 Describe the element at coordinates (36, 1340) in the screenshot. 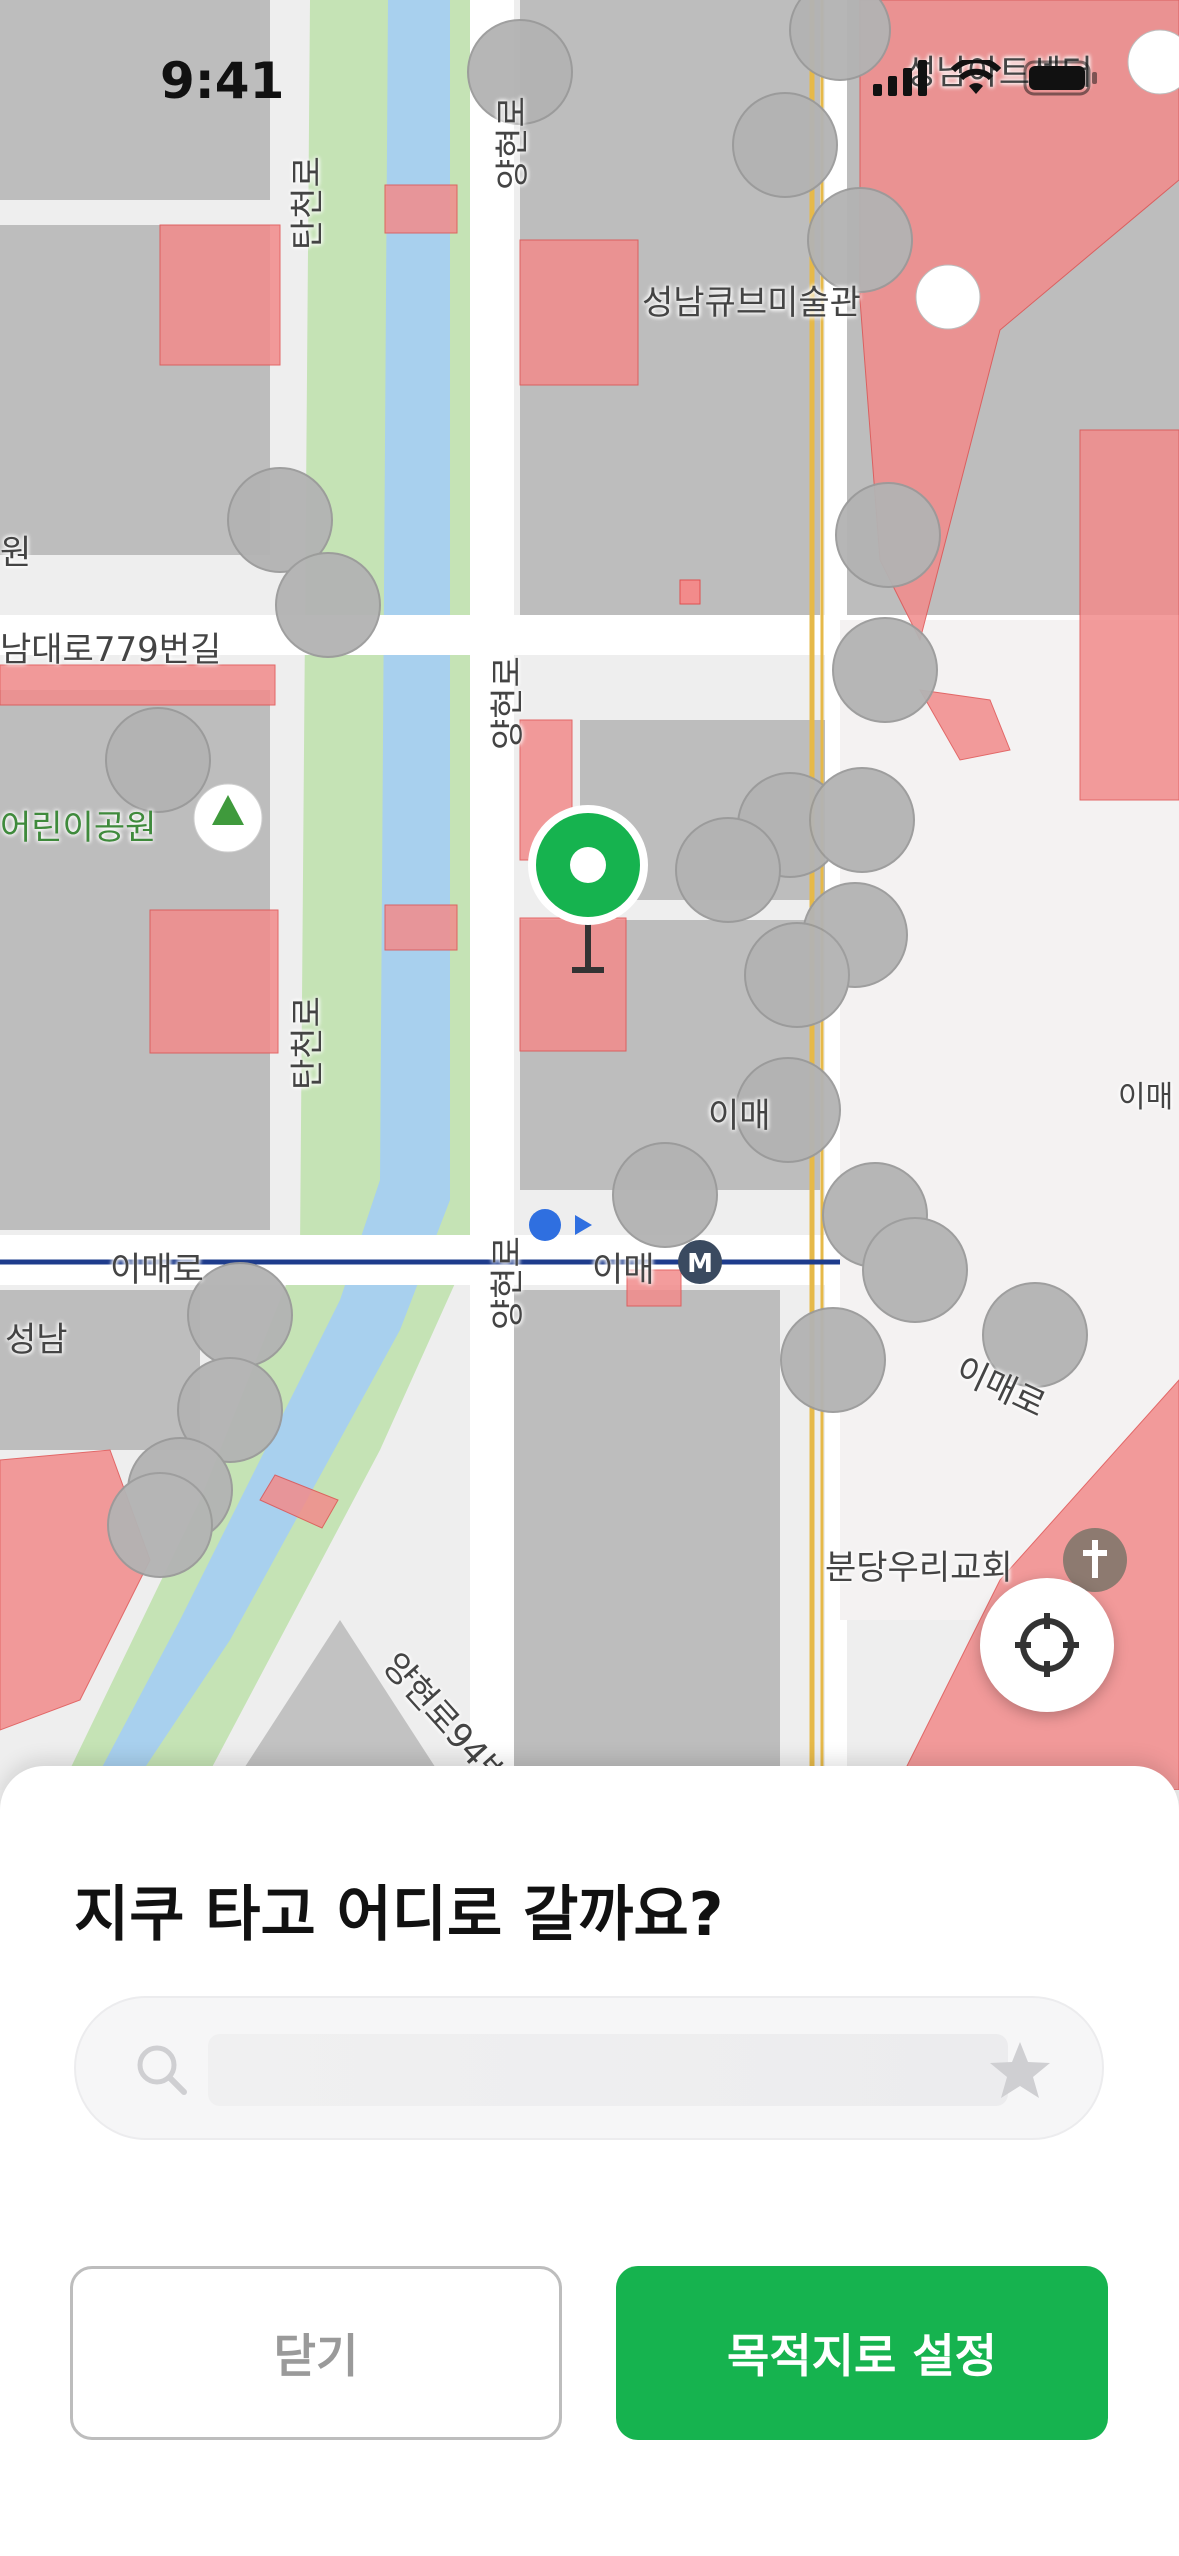

I see `map-label-place: 성남` at that location.